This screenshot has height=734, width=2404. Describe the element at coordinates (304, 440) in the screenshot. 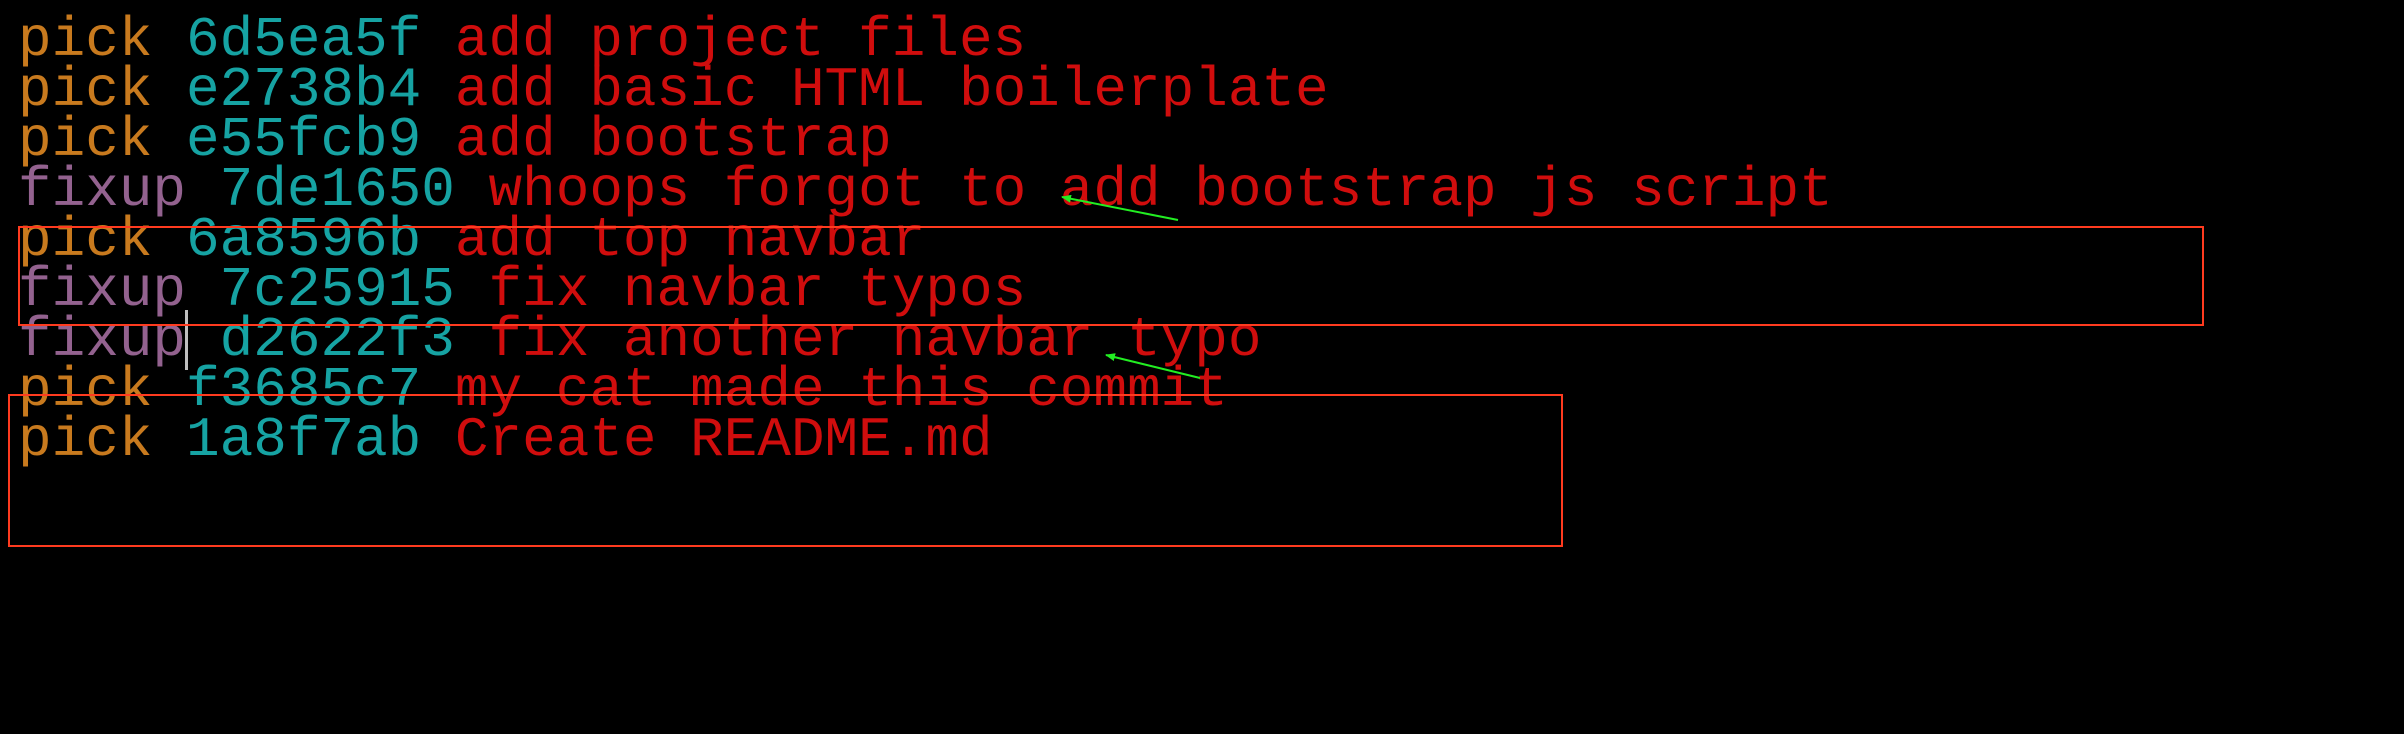

I see `commit-hash: 1a8f7ab` at that location.